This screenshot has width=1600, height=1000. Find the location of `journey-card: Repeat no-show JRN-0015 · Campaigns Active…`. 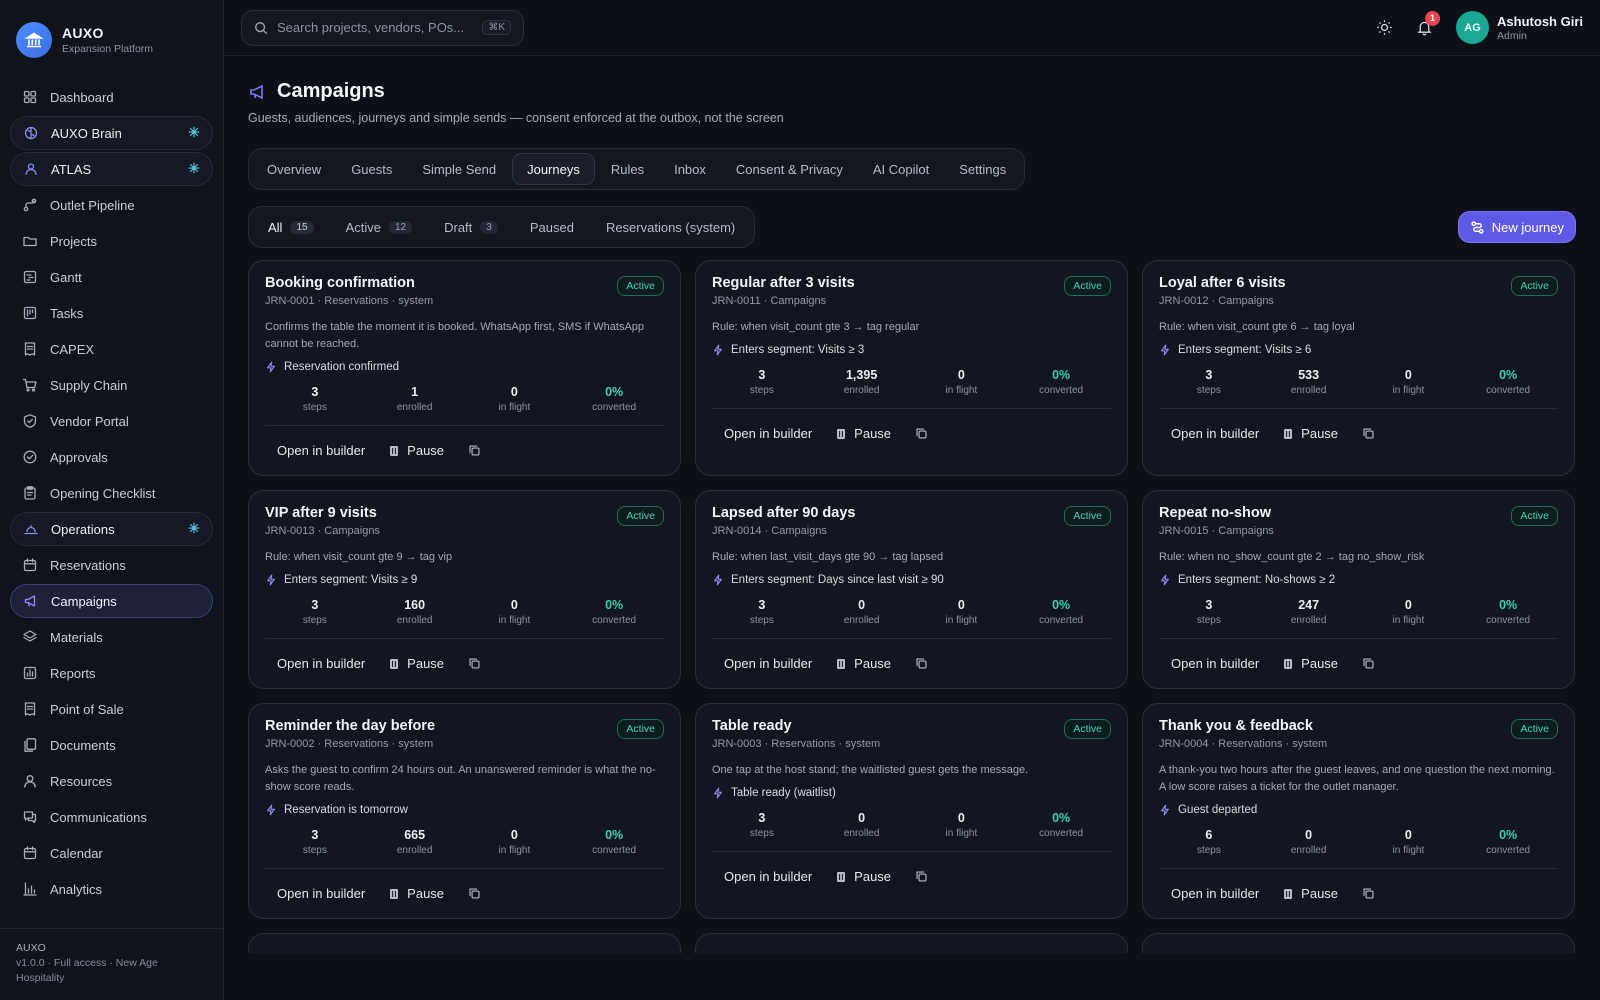

journey-card: Repeat no-show JRN-0015 · Campaigns Active… is located at coordinates (1358, 589).